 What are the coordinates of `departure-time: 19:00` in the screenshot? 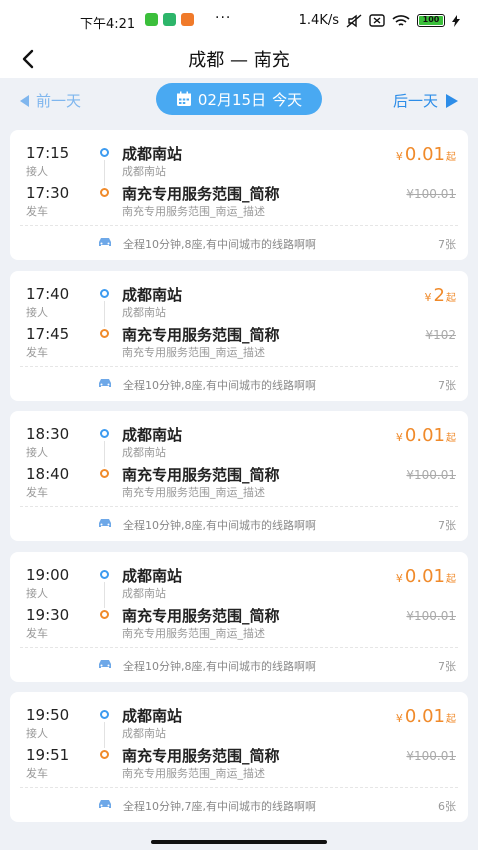 It's located at (48, 574).